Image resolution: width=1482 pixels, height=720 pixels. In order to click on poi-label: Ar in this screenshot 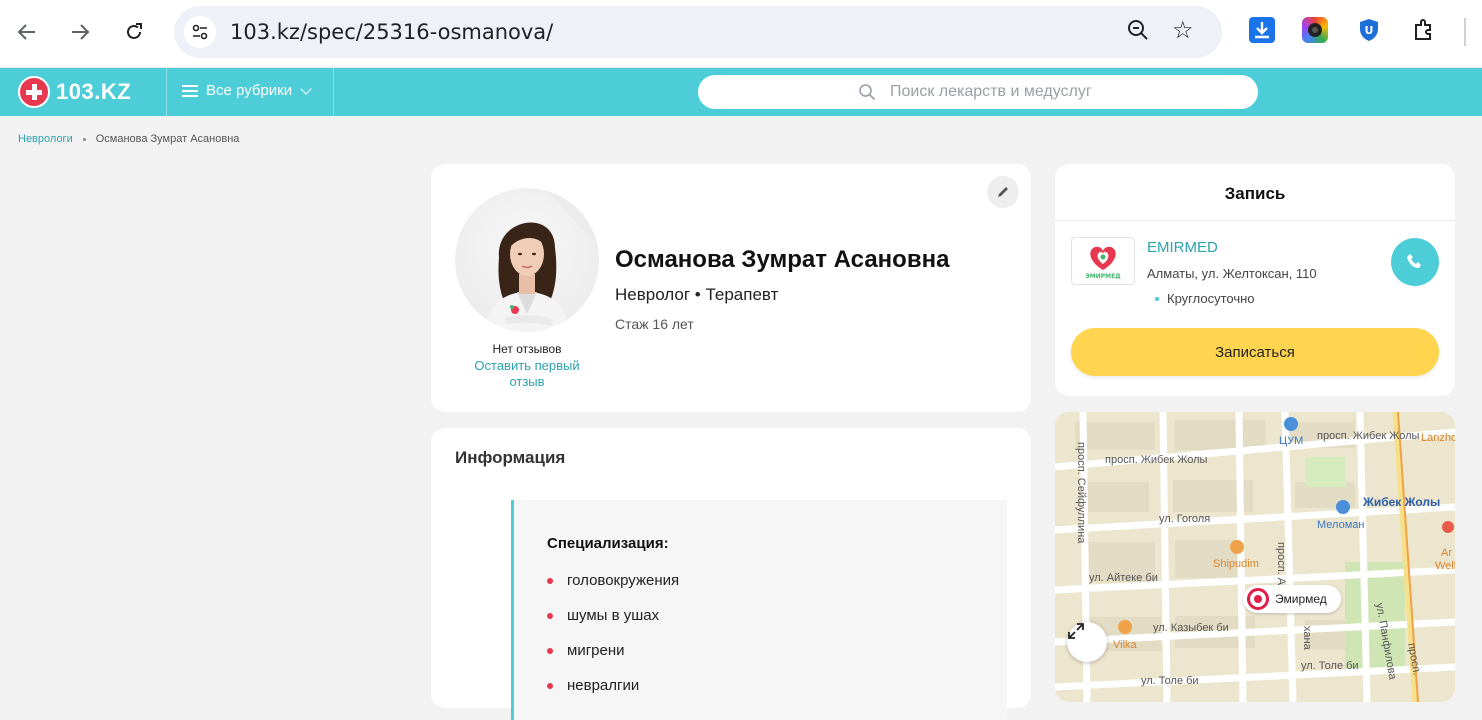, I will do `click(1446, 553)`.